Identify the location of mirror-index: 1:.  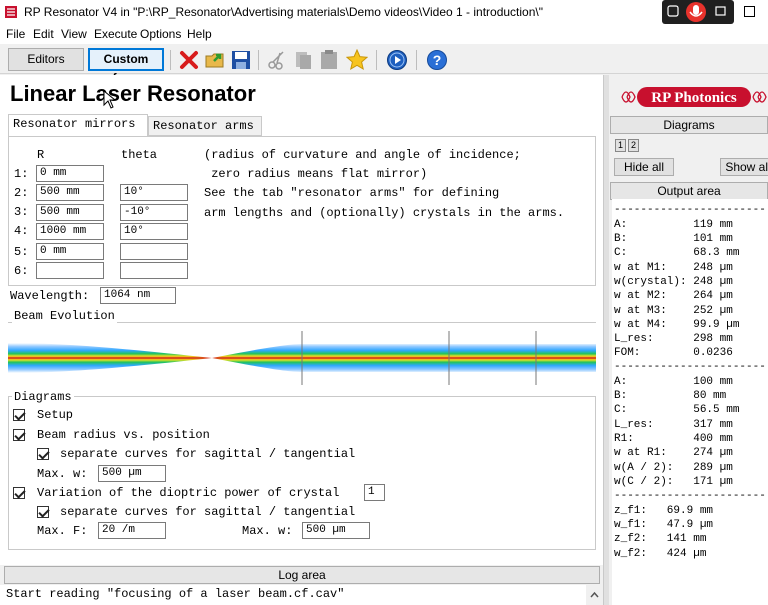
(21, 174).